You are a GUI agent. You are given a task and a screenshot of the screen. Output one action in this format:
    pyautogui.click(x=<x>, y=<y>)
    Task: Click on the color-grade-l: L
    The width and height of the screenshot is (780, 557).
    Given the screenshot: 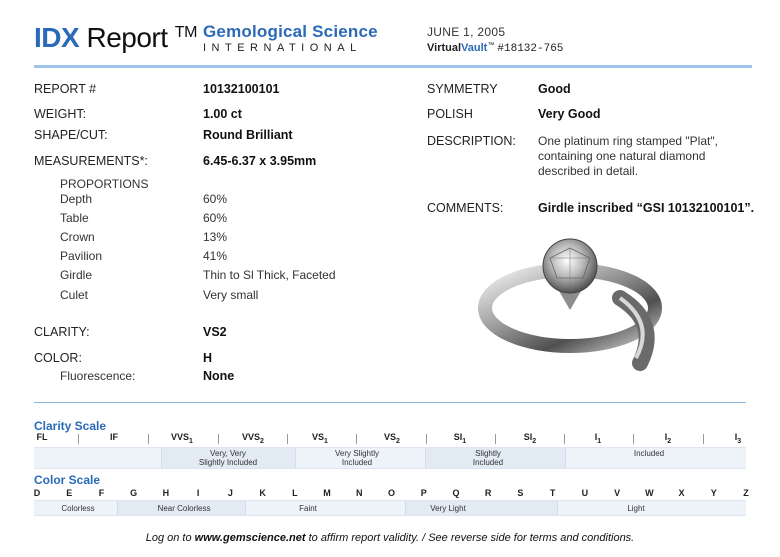 What is the action you would take?
    pyautogui.click(x=295, y=493)
    